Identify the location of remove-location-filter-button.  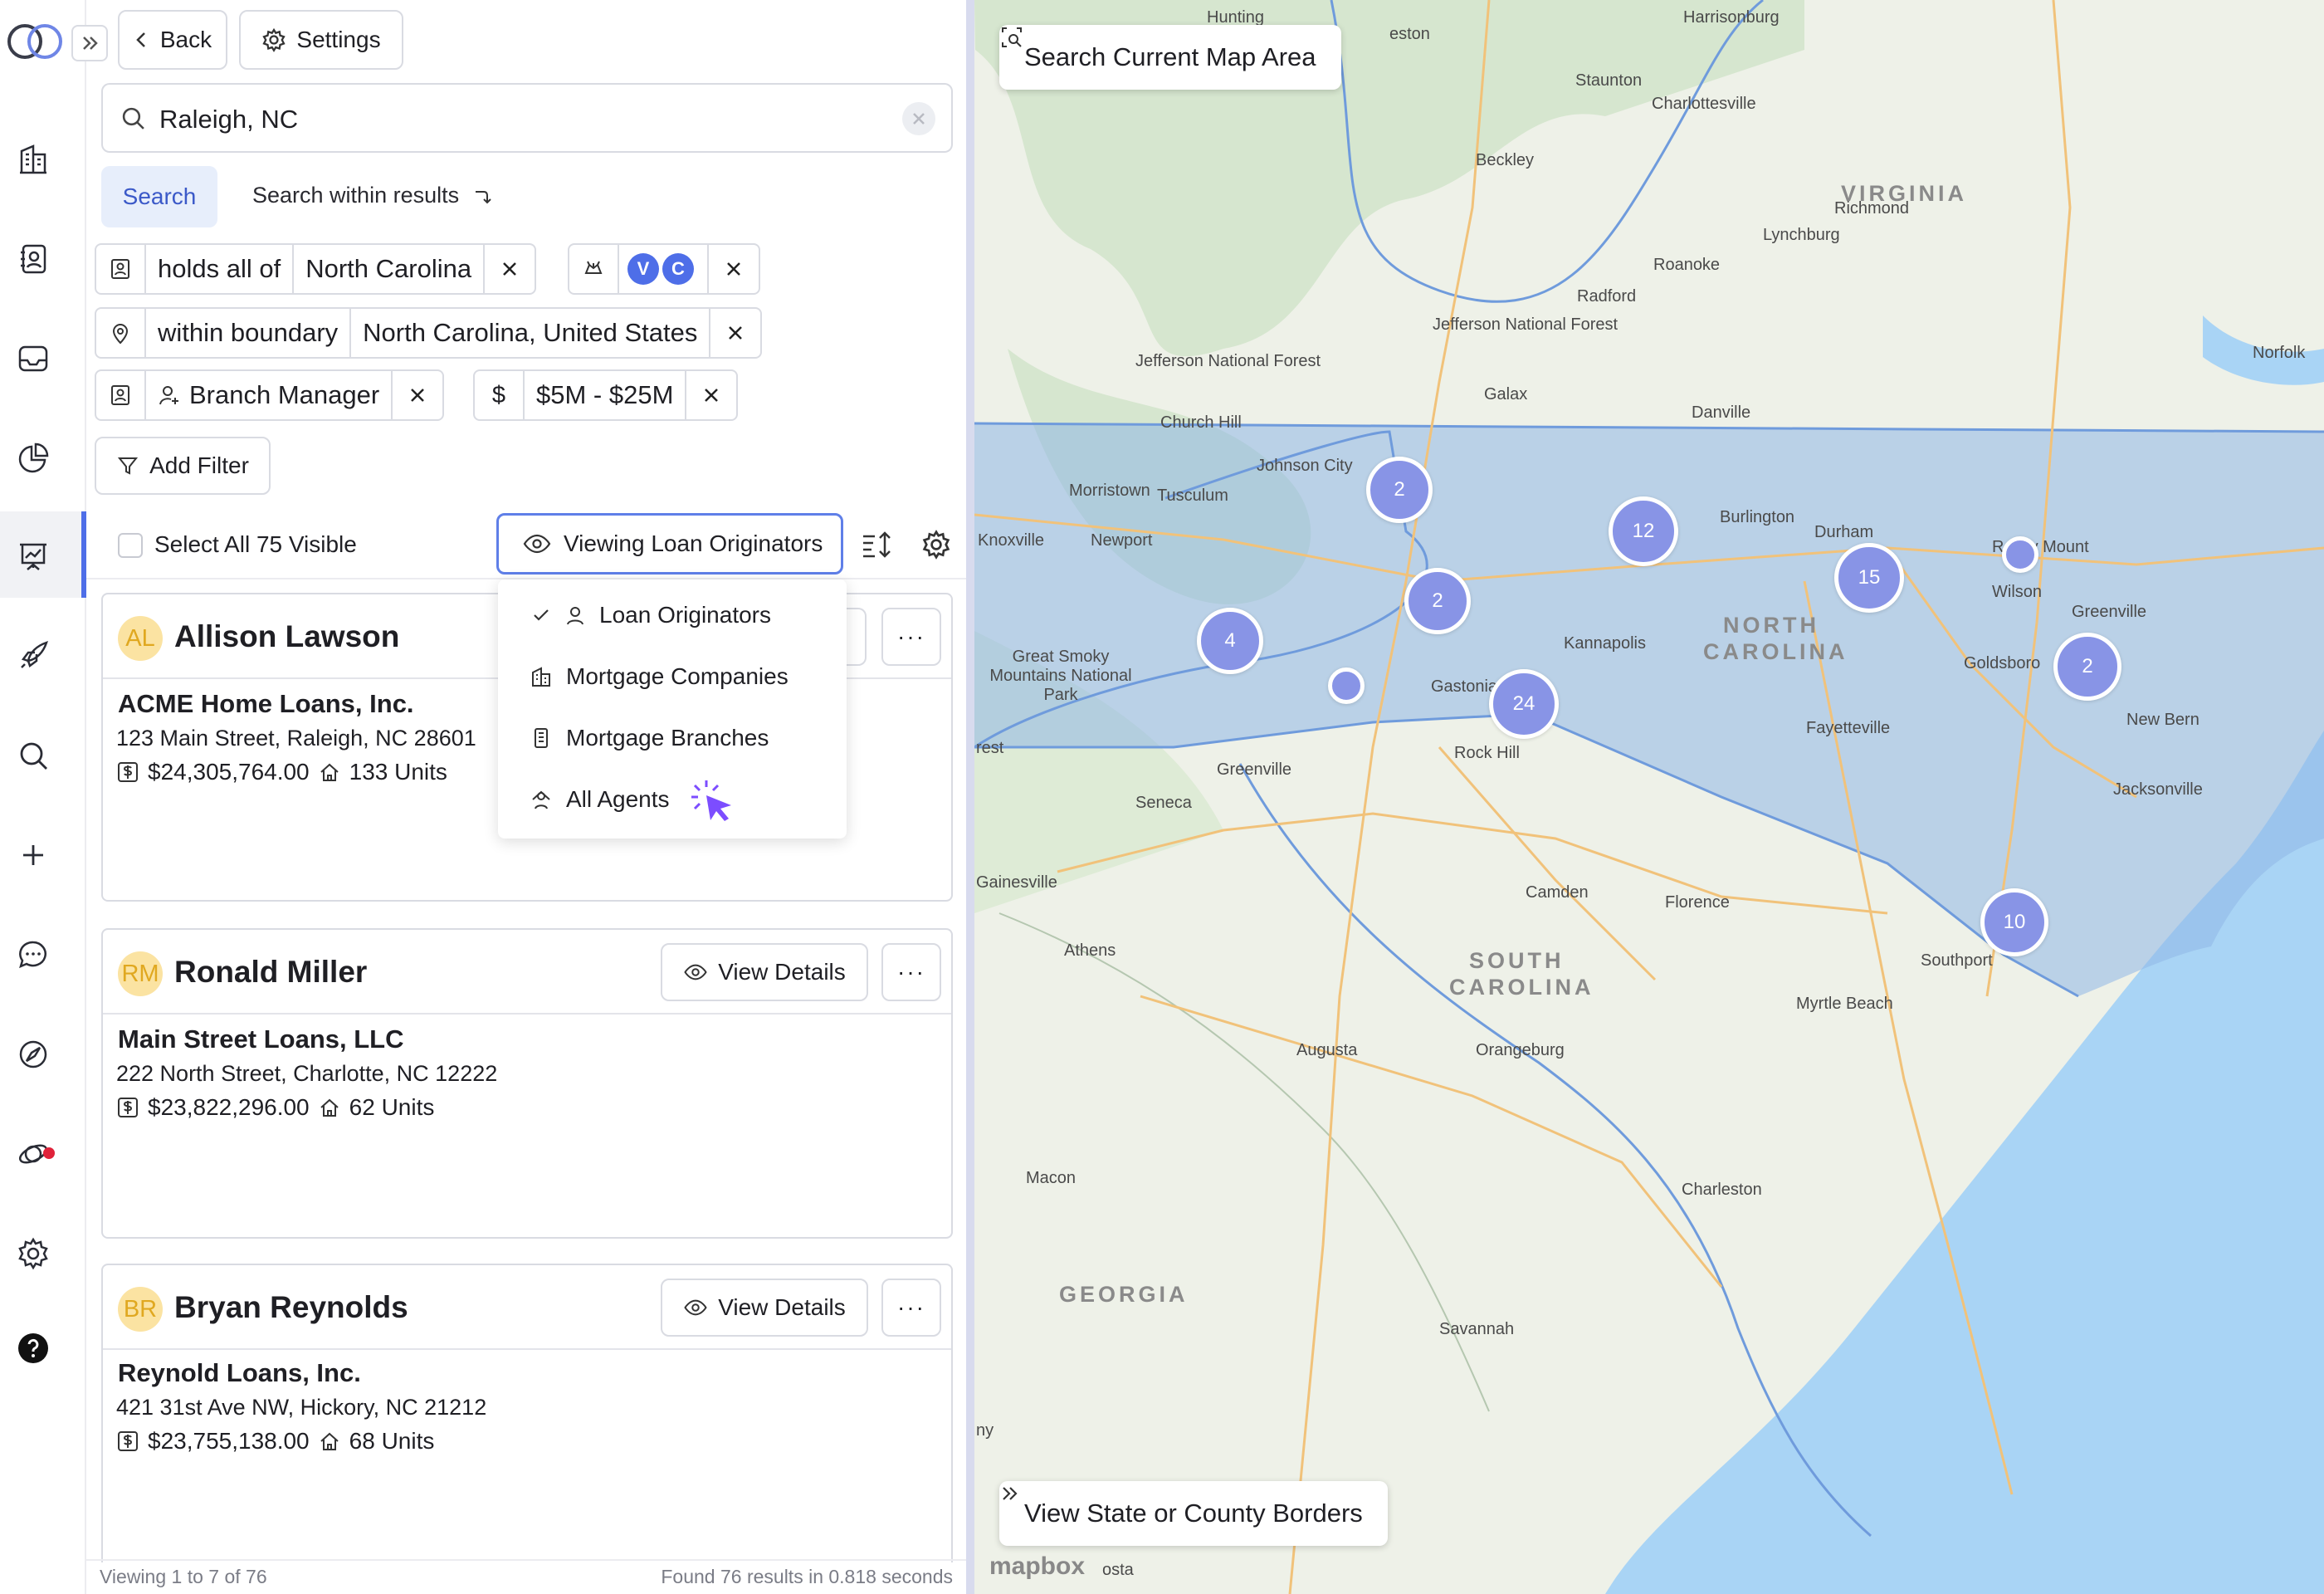
(735, 333).